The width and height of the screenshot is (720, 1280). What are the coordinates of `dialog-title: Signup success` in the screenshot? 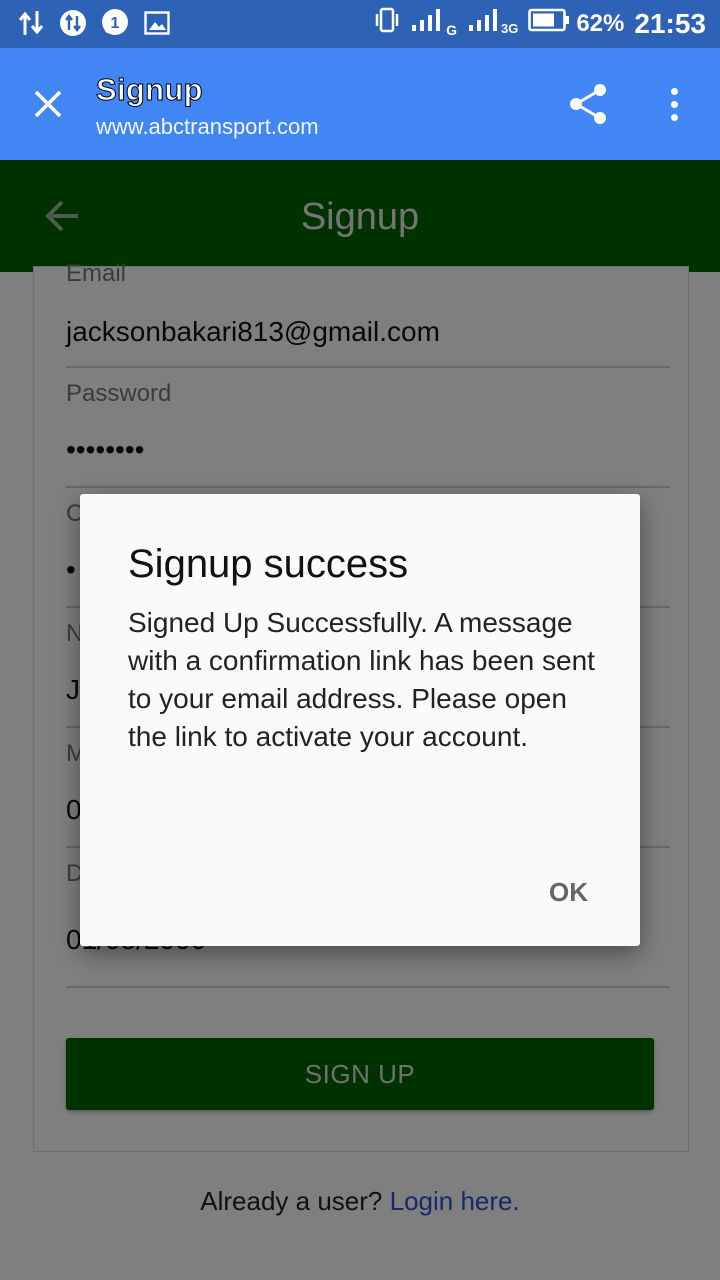 It's located at (268, 564).